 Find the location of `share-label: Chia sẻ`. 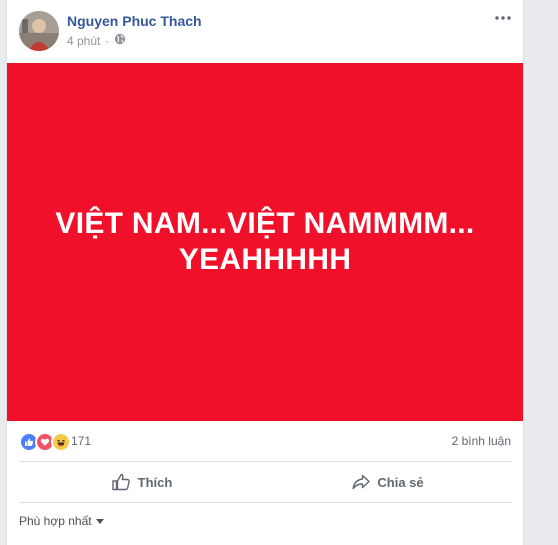

share-label: Chia sẻ is located at coordinates (400, 482).